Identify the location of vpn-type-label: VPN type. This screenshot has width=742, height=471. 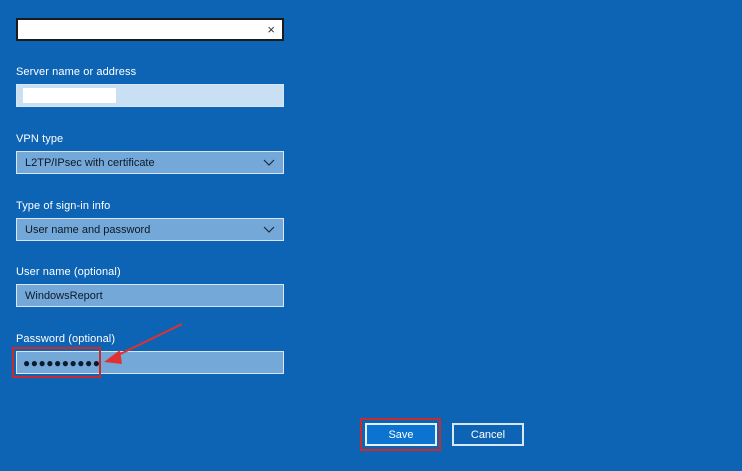
(40, 139).